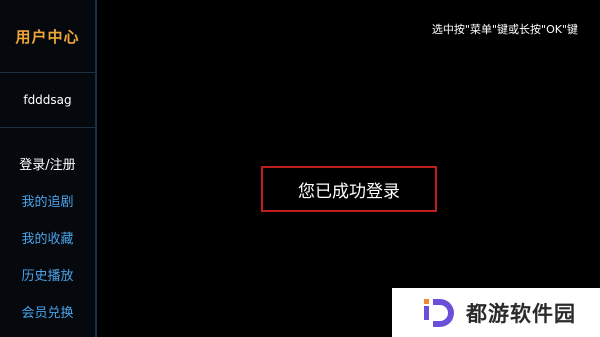 This screenshot has height=337, width=600. I want to click on hint-text: 选中按"菜单"键或长按"OK"键, so click(504, 29).